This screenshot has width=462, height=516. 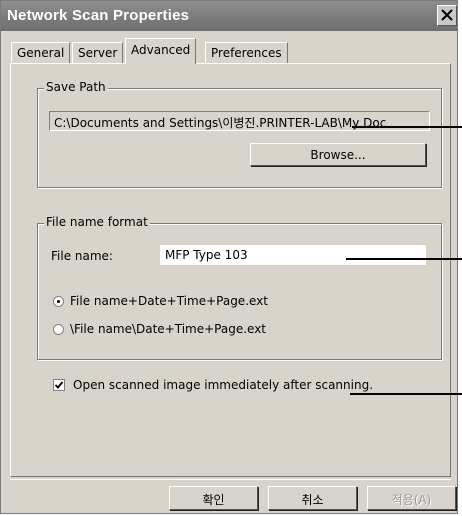 What do you see at coordinates (58, 301) in the screenshot?
I see `radio-selected-icon` at bounding box center [58, 301].